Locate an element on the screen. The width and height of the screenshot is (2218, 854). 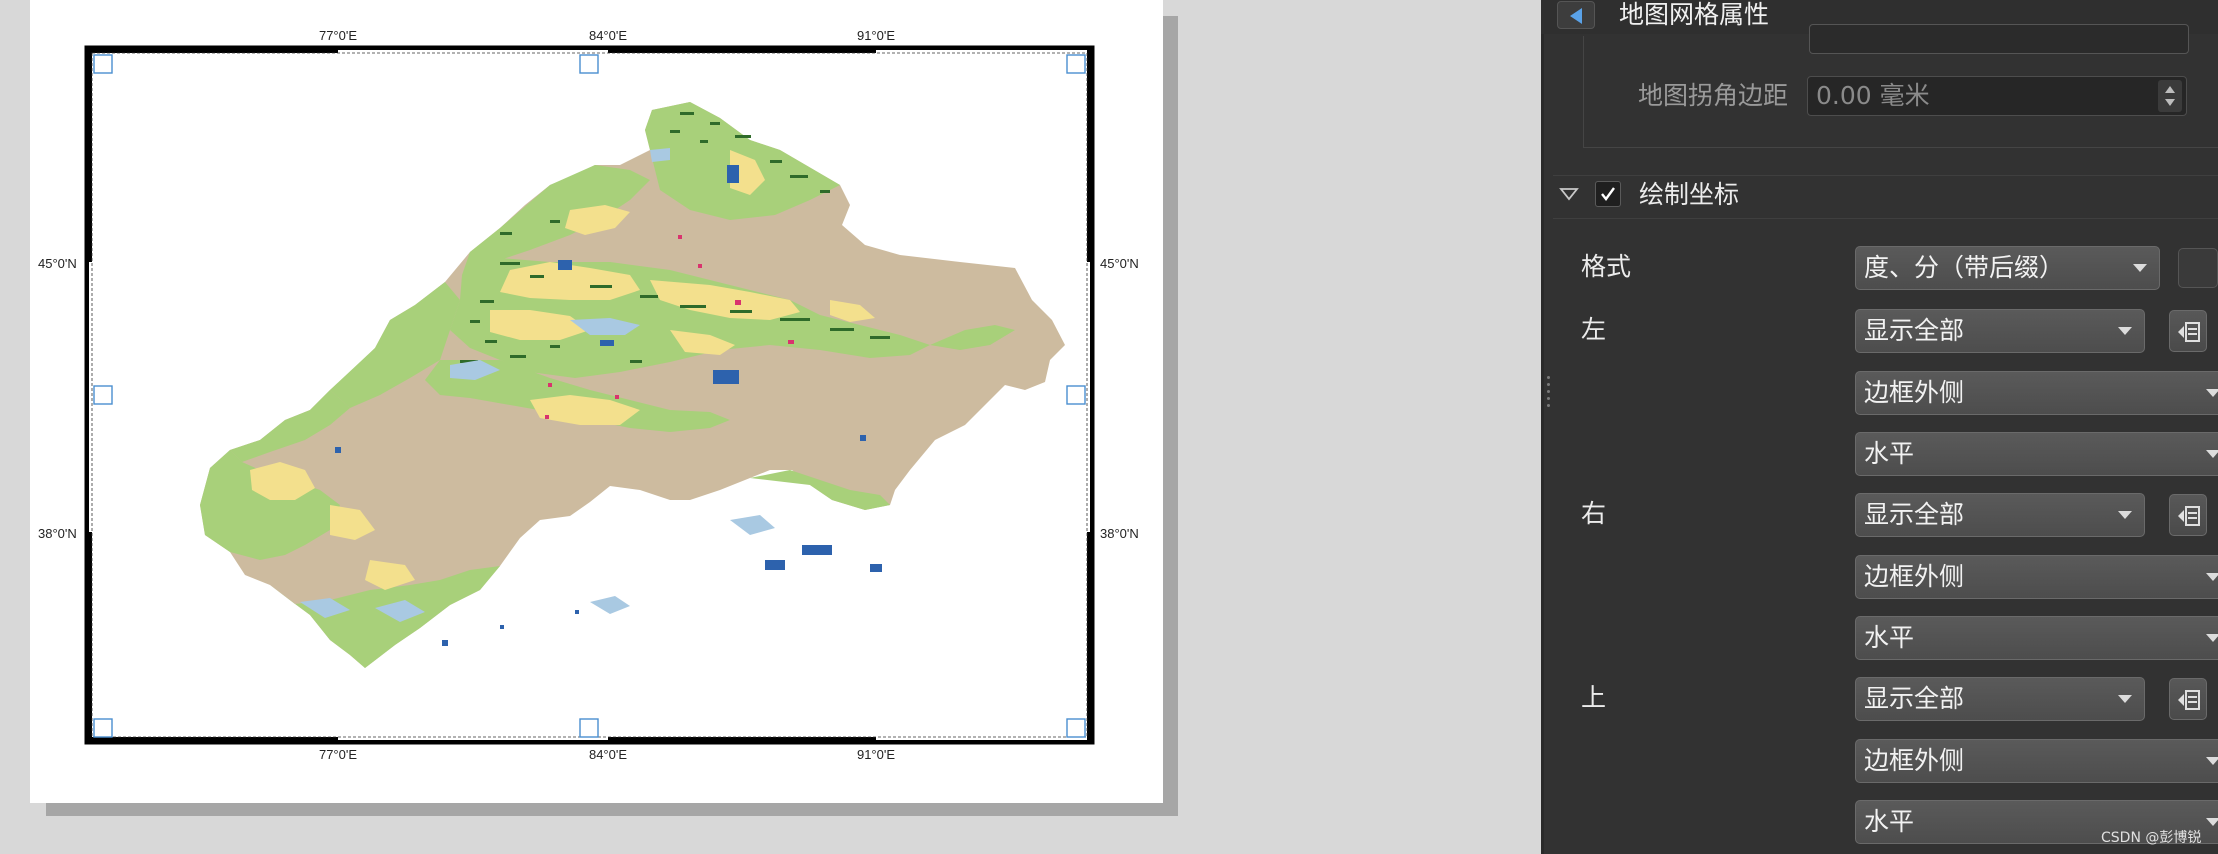
left-position-value: 边框外侧 is located at coordinates (1914, 392).